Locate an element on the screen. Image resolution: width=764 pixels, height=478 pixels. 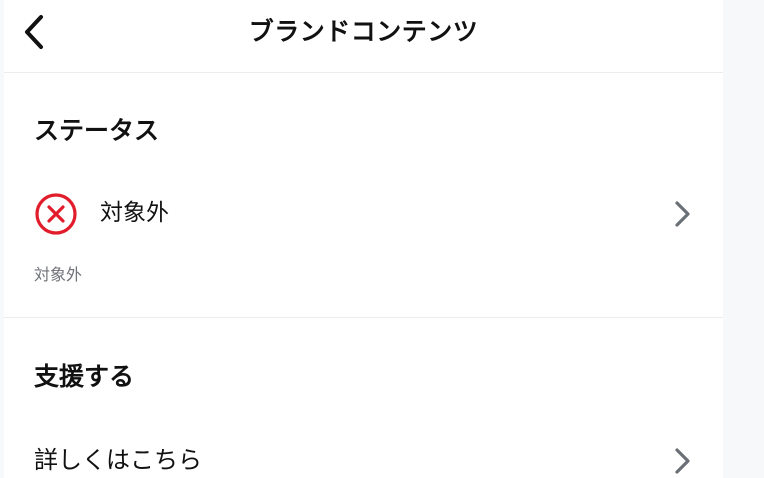
status-row: 対象外 is located at coordinates (363, 214).